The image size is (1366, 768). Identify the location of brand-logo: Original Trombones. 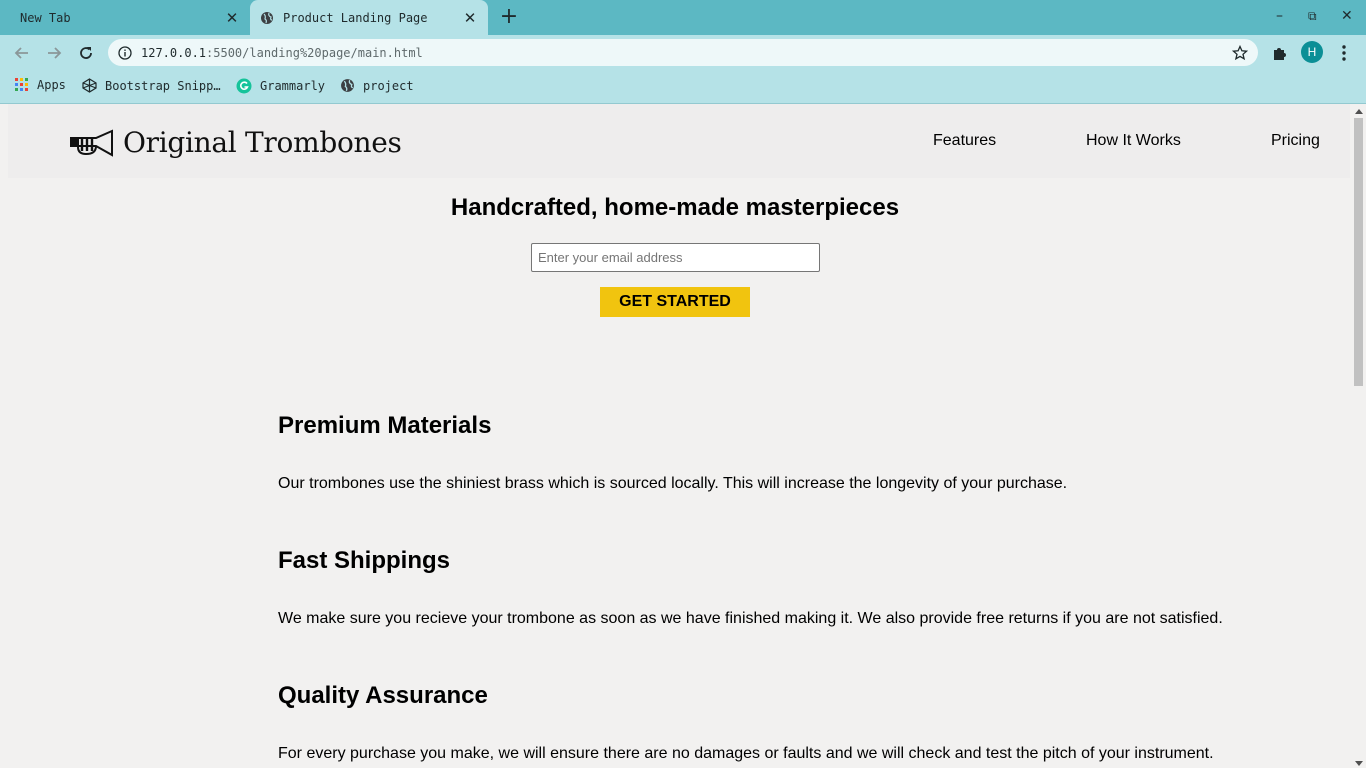
(236, 142).